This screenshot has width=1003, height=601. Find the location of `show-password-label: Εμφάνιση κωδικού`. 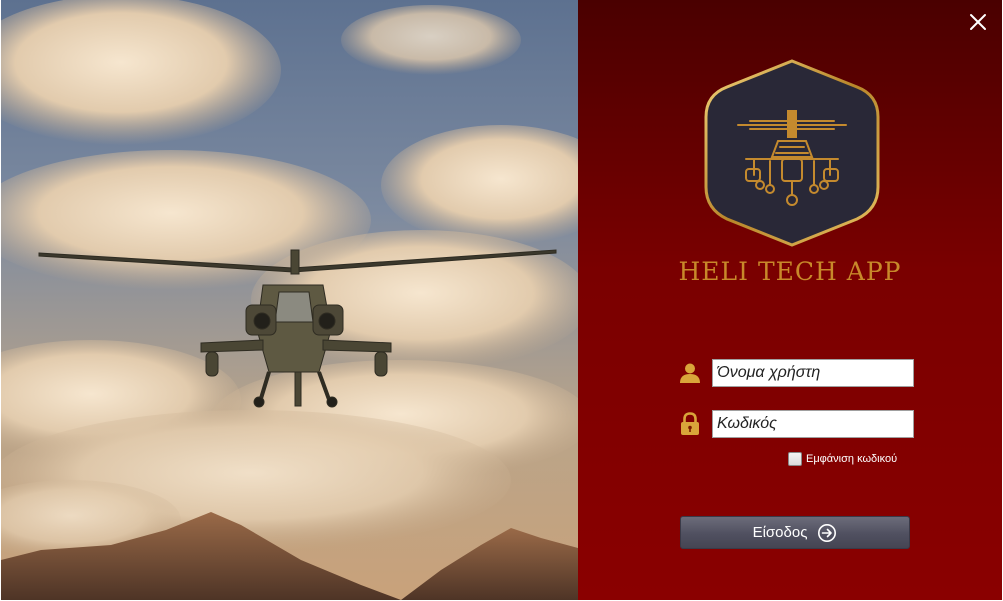

show-password-label: Εμφάνιση κωδικού is located at coordinates (852, 459).